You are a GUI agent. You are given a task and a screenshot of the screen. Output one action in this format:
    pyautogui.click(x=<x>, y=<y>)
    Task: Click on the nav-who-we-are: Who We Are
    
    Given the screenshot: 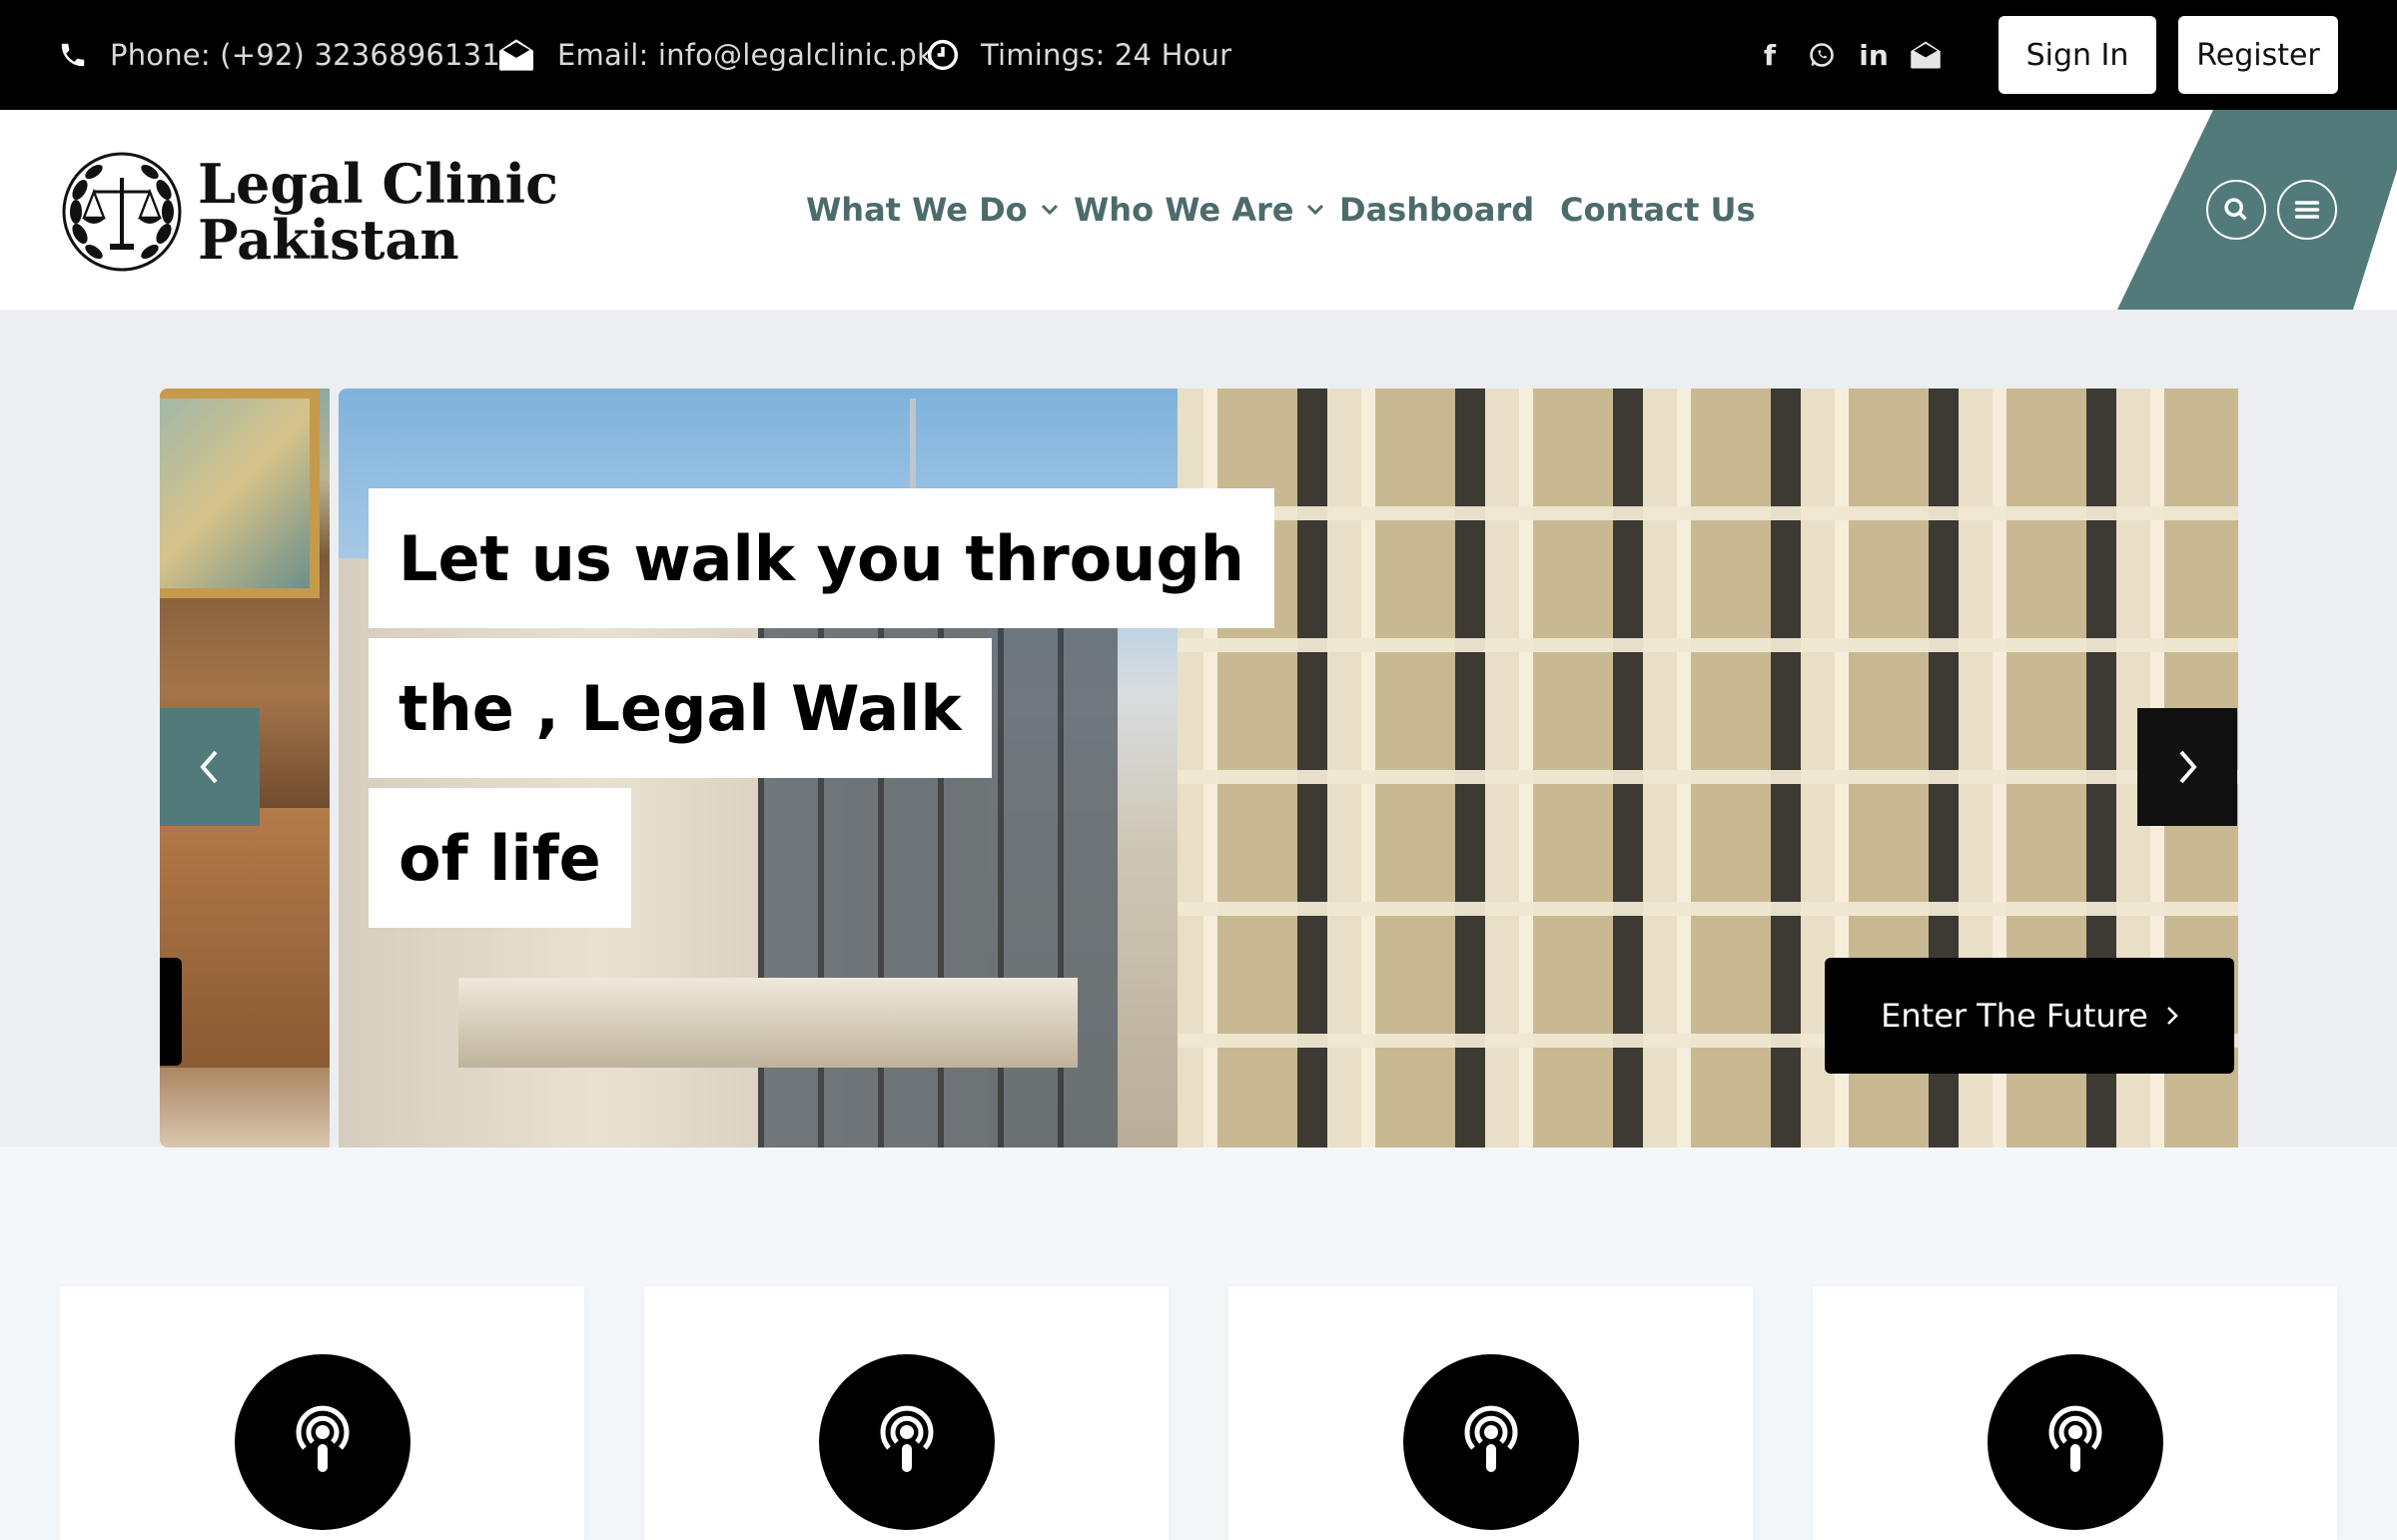 What is the action you would take?
    pyautogui.click(x=1199, y=210)
    